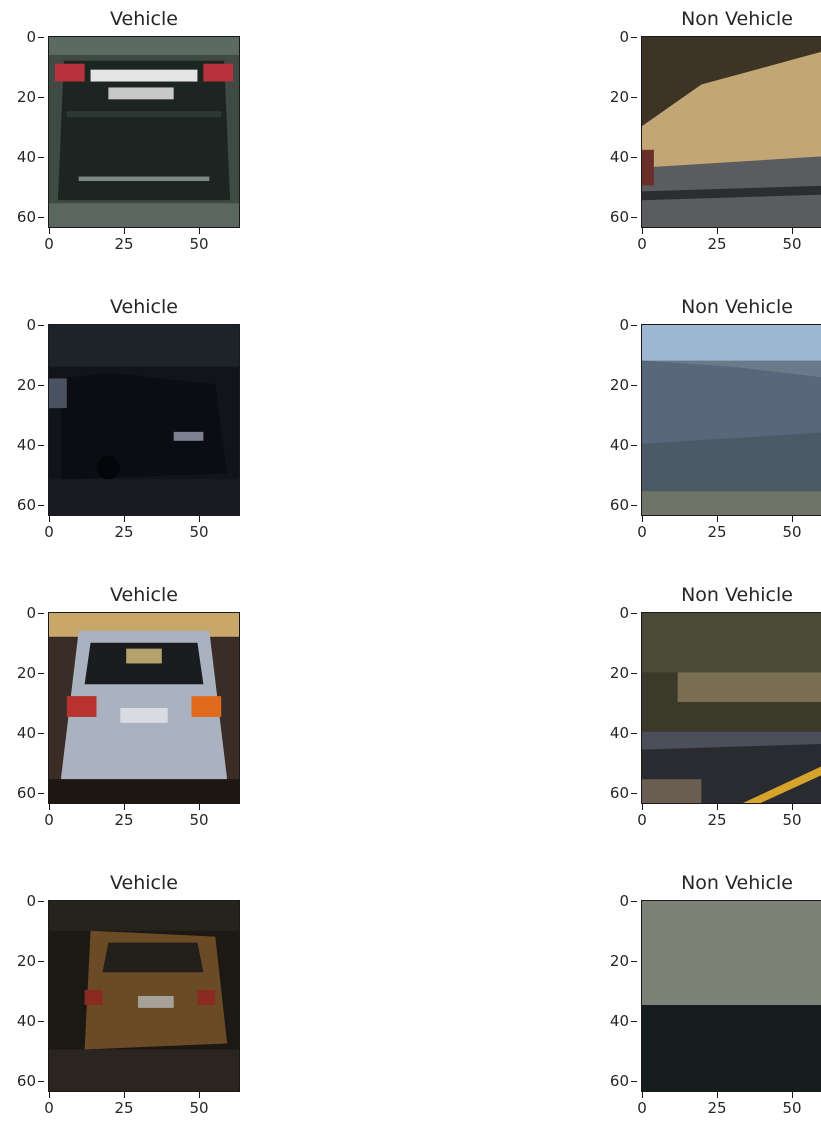 The image size is (821, 1132). I want to click on subplot-vehicle-4: Vehicle 0 20 40 60 0 25 50, so click(152, 1002).